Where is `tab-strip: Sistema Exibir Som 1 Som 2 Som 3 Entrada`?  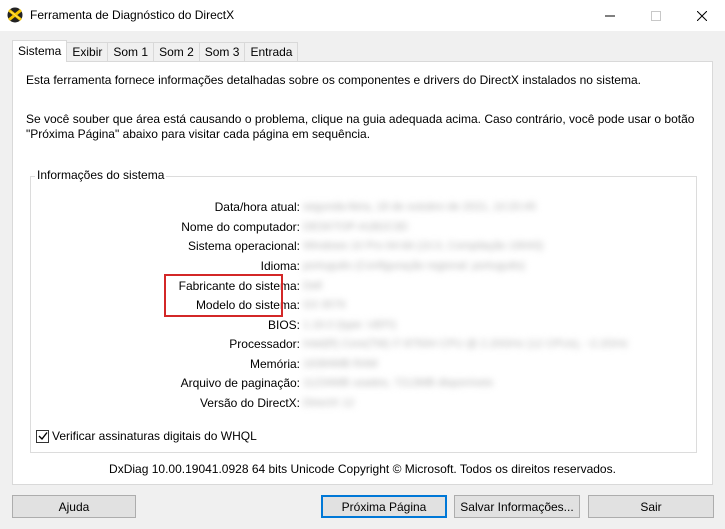
tab-strip: Sistema Exibir Som 1 Som 2 Som 3 Entrada is located at coordinates (155, 51).